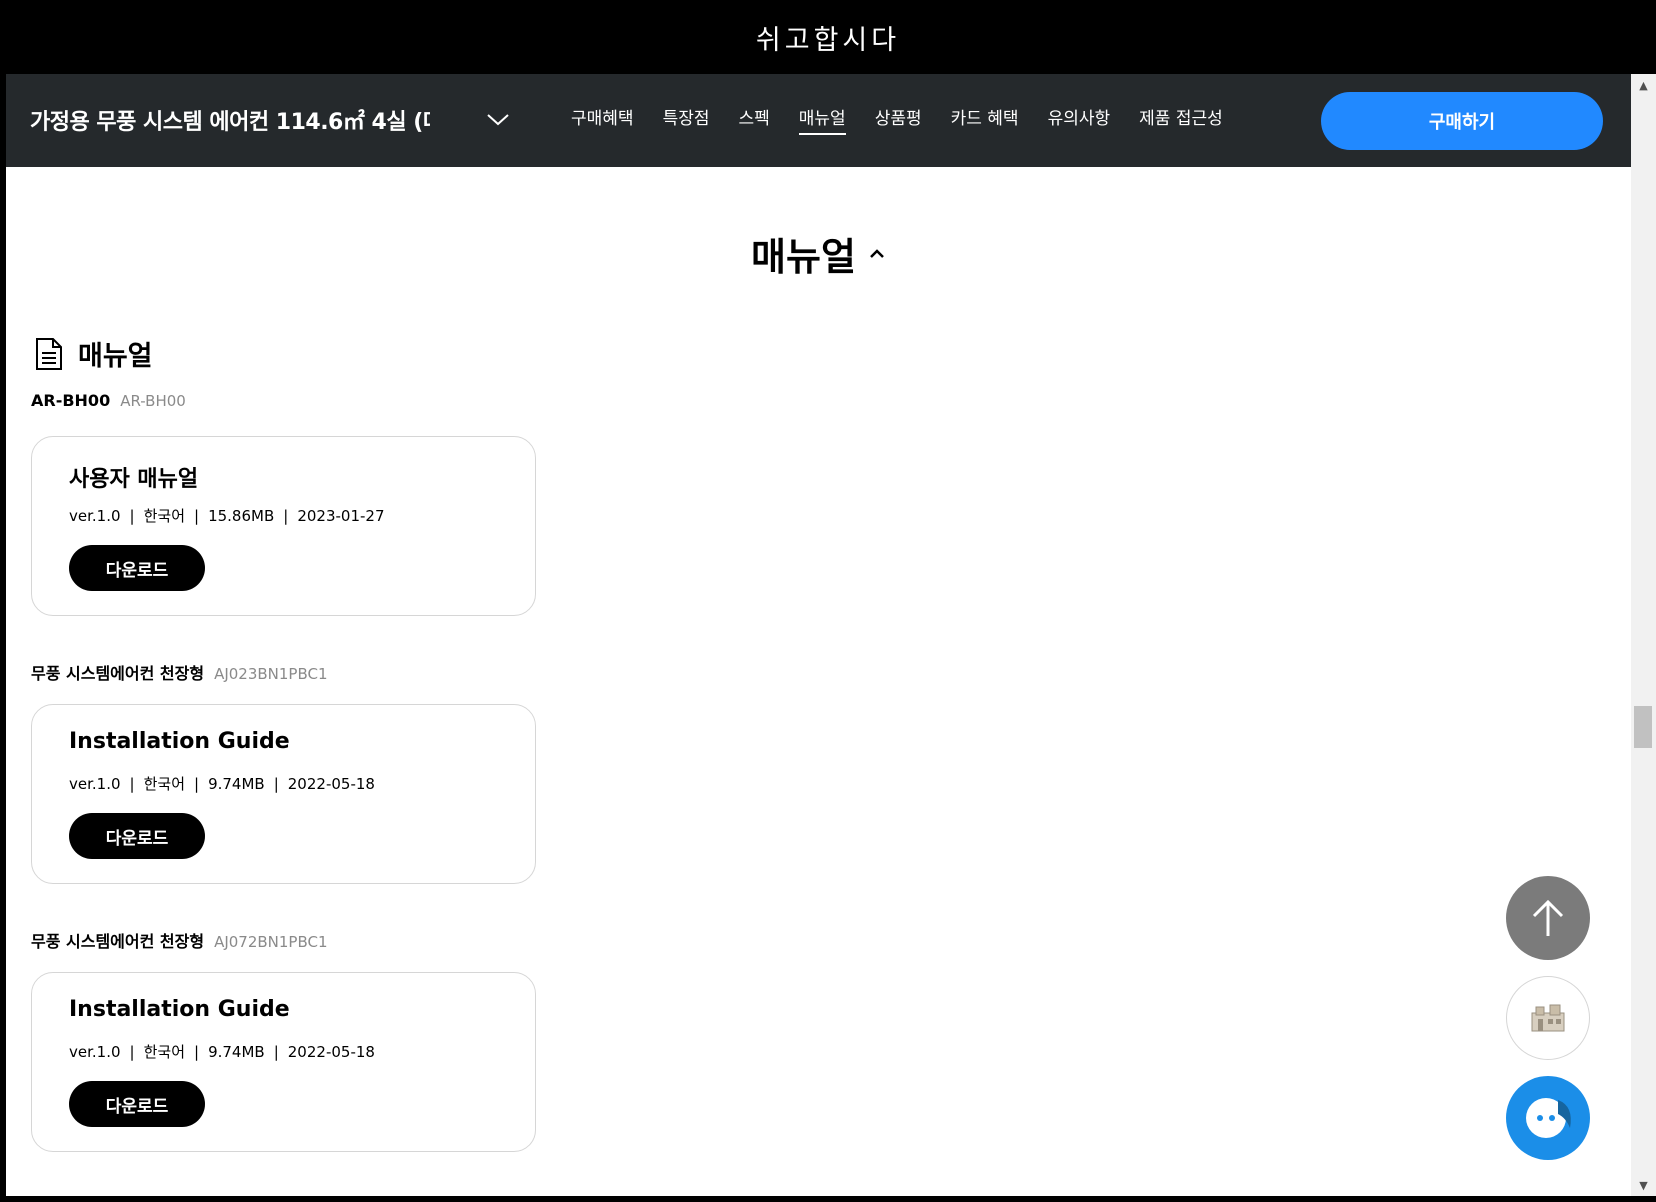 The height and width of the screenshot is (1202, 1656). I want to click on chat-button, so click(1548, 1118).